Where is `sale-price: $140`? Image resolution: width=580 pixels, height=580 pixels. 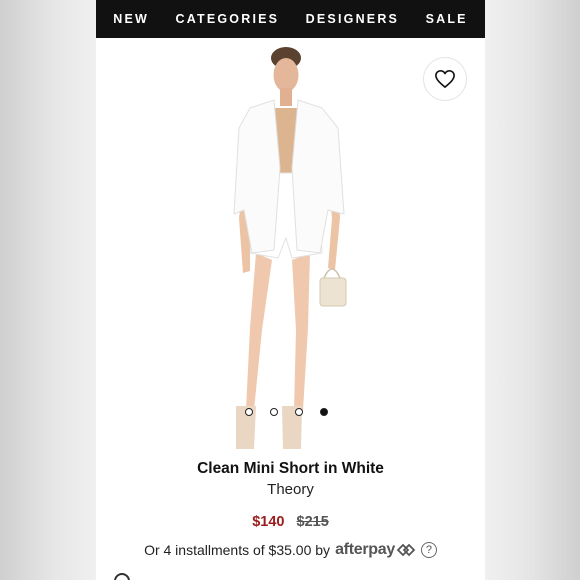
sale-price: $140 is located at coordinates (268, 522).